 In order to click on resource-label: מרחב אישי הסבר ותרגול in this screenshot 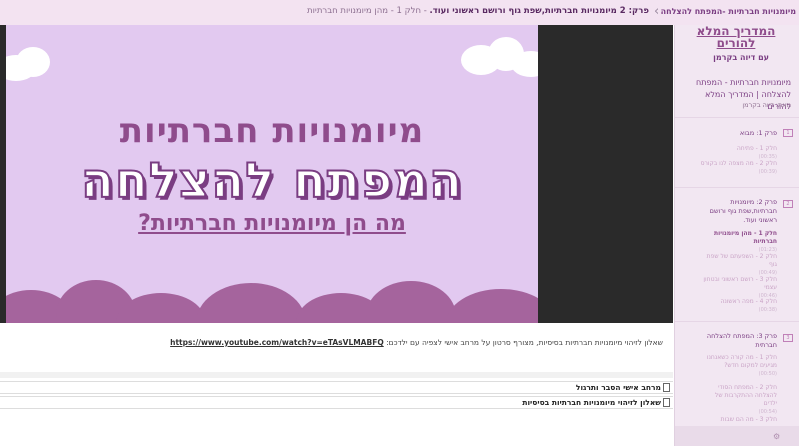, I will do `click(618, 387)`.